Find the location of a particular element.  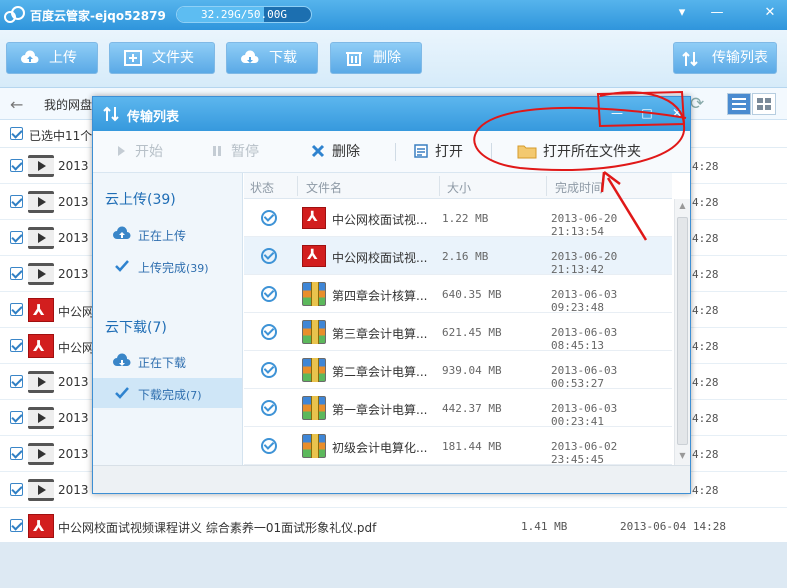

transfer-table-header: 状态 文件名 大小 完成时间 is located at coordinates (458, 186).